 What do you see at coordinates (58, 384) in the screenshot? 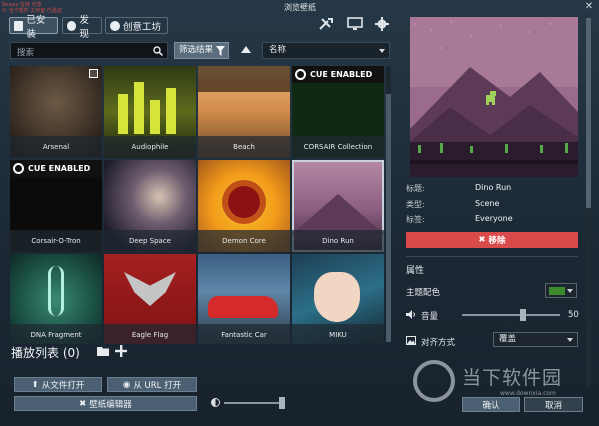
I see `open-file-button: ⬆ 从文件打开` at bounding box center [58, 384].